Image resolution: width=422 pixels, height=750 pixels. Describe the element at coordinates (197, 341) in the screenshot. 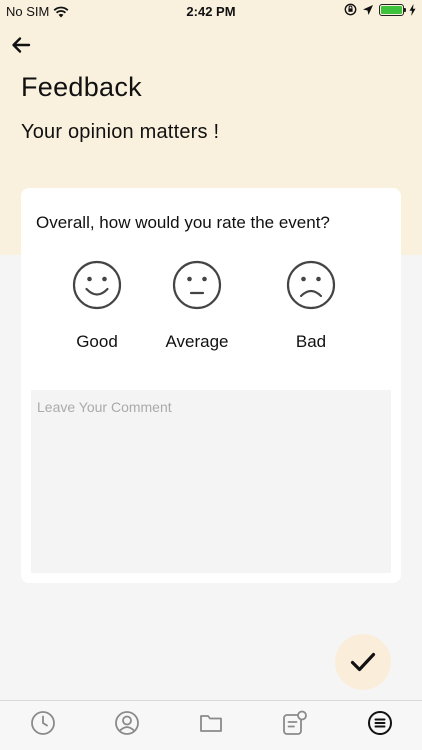

I see `rating-label-average: Average` at that location.